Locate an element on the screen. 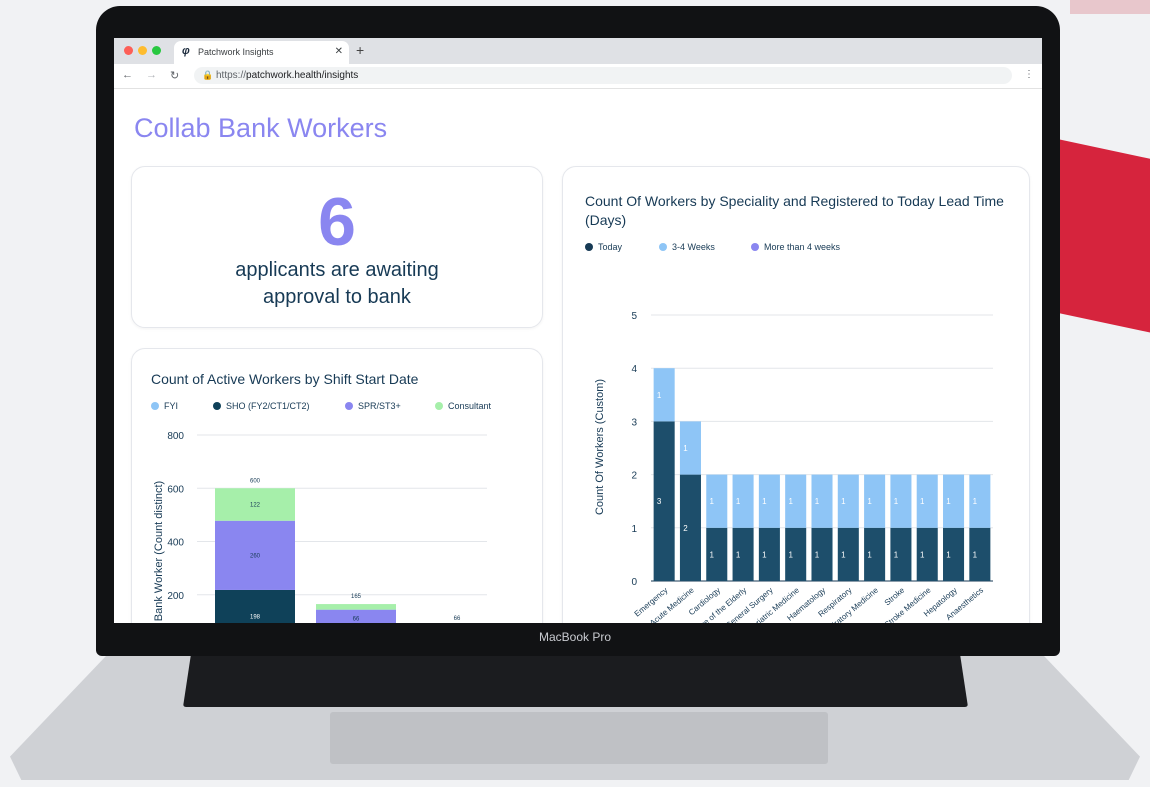  y-tick-label: 400 is located at coordinates (175, 543).